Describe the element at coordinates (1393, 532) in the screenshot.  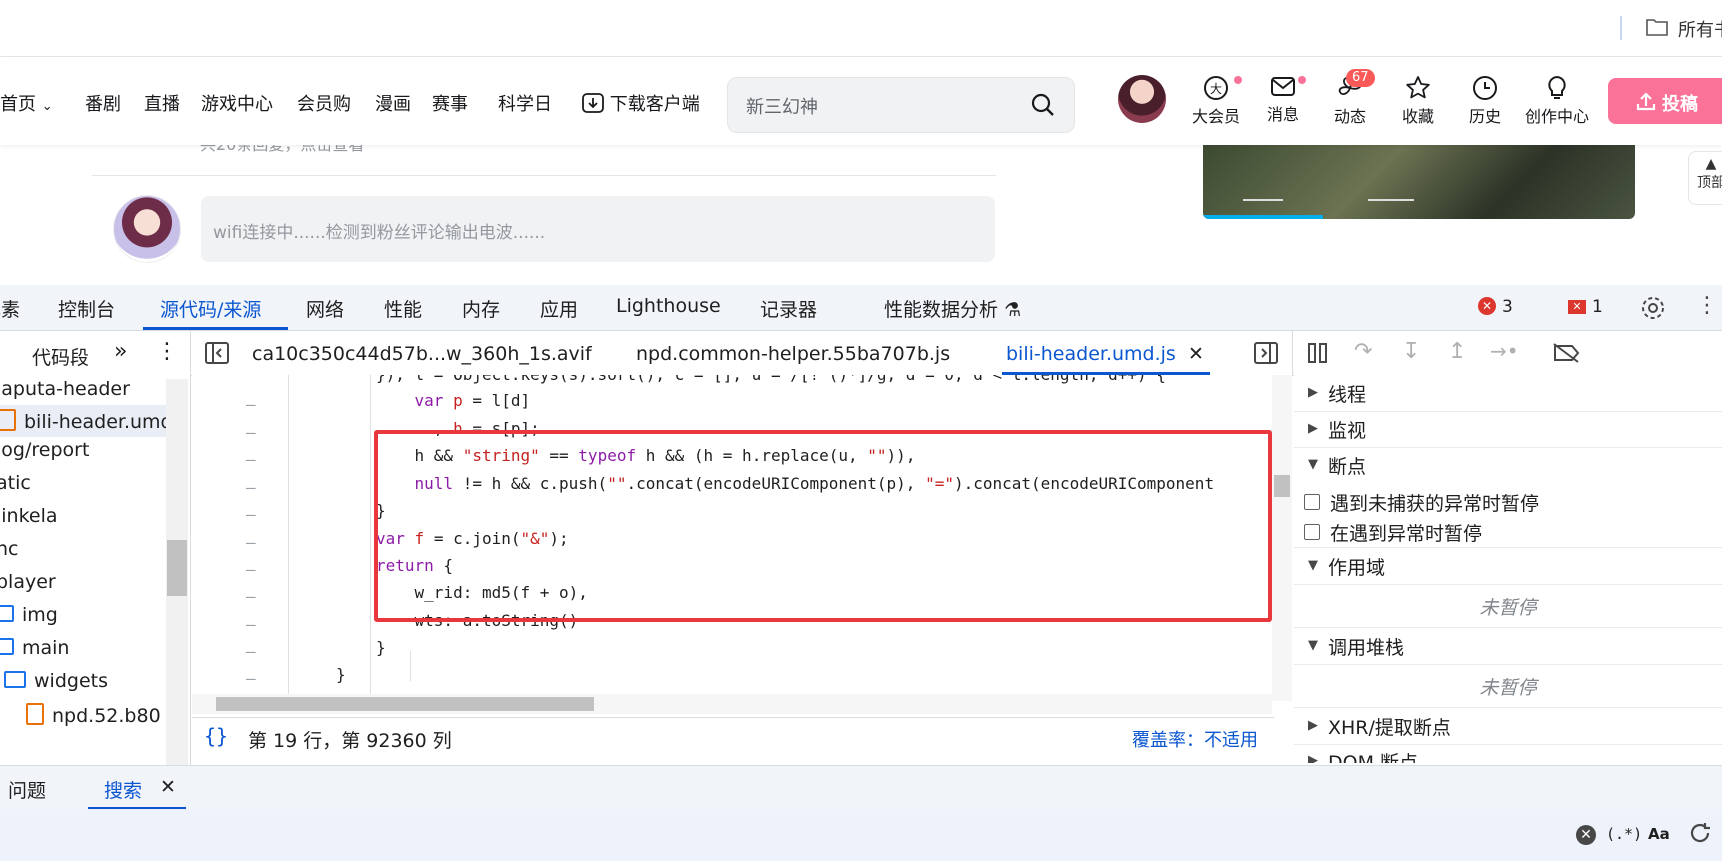
I see `pause-caught-checkbox: 在遇到异常时暂停` at that location.